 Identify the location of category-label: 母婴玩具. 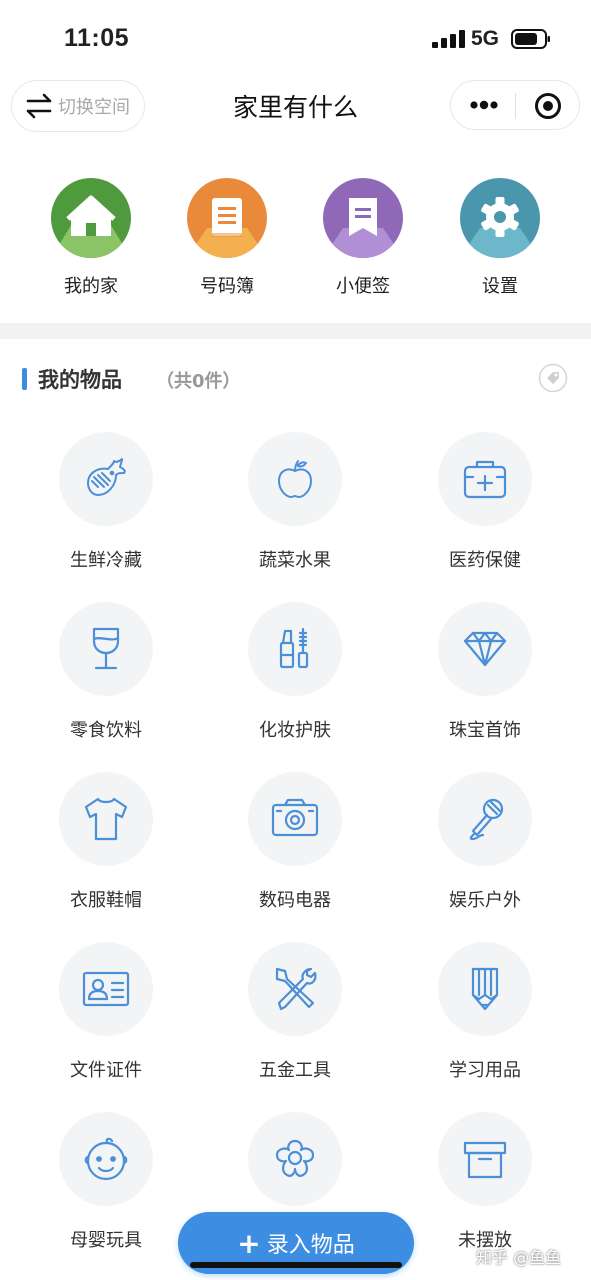
(106, 1240).